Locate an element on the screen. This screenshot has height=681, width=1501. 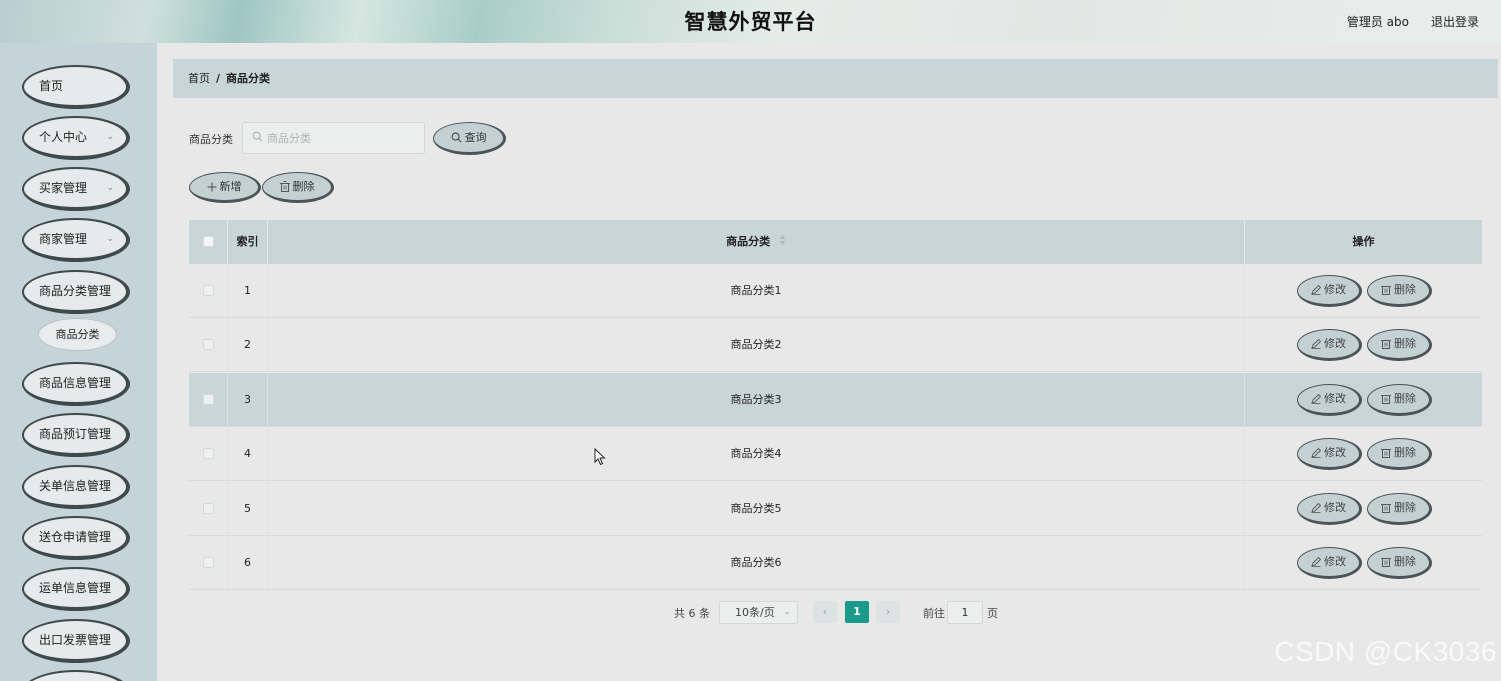
sidebar-item-waybill-info: 运单信息管理 is located at coordinates (76, 589).